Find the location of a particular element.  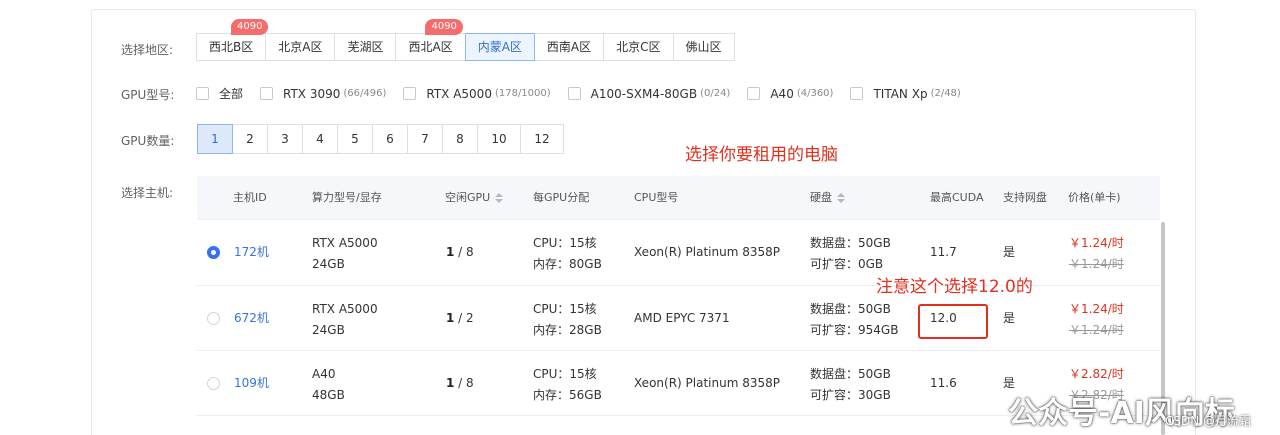

region-option-label: 北京C区 is located at coordinates (638, 47).